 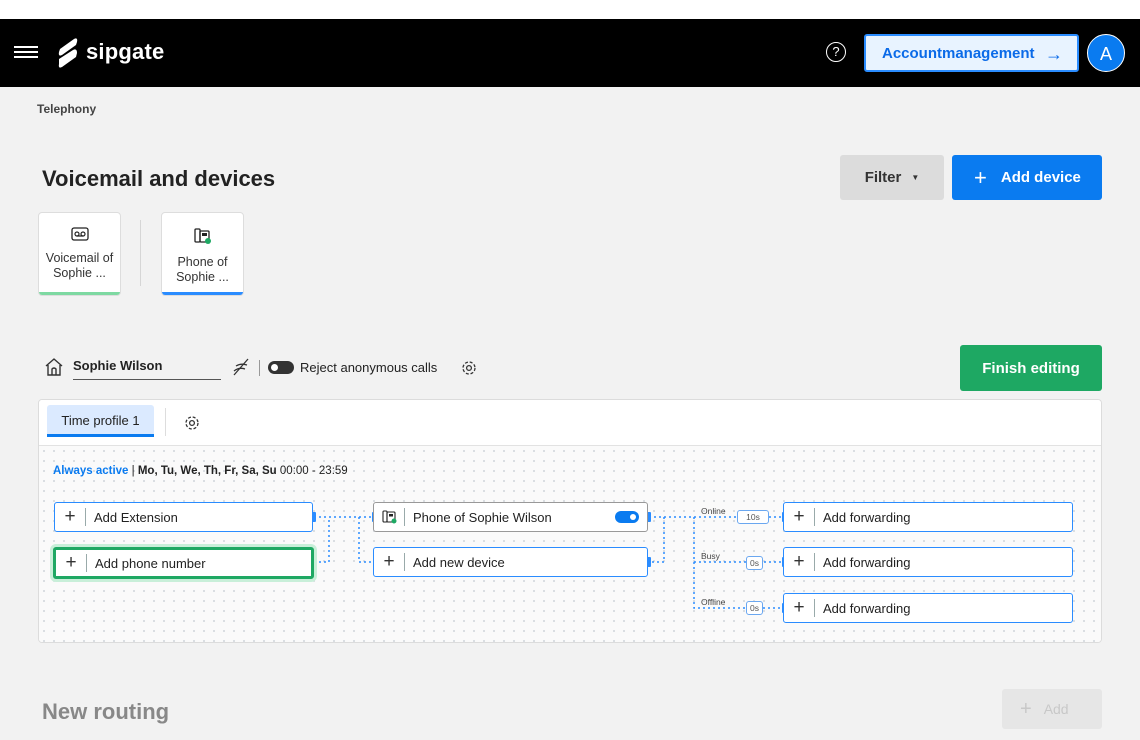 What do you see at coordinates (106, 711) in the screenshot?
I see `new-routing-title: New routing` at bounding box center [106, 711].